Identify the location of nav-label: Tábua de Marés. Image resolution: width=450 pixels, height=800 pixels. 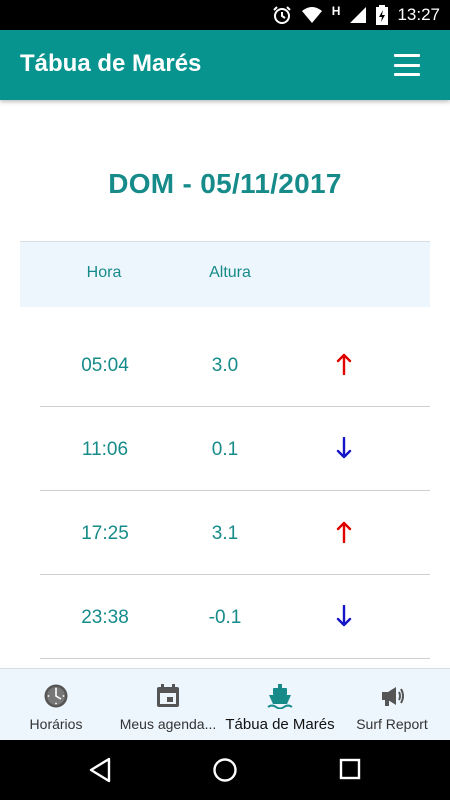
(280, 724).